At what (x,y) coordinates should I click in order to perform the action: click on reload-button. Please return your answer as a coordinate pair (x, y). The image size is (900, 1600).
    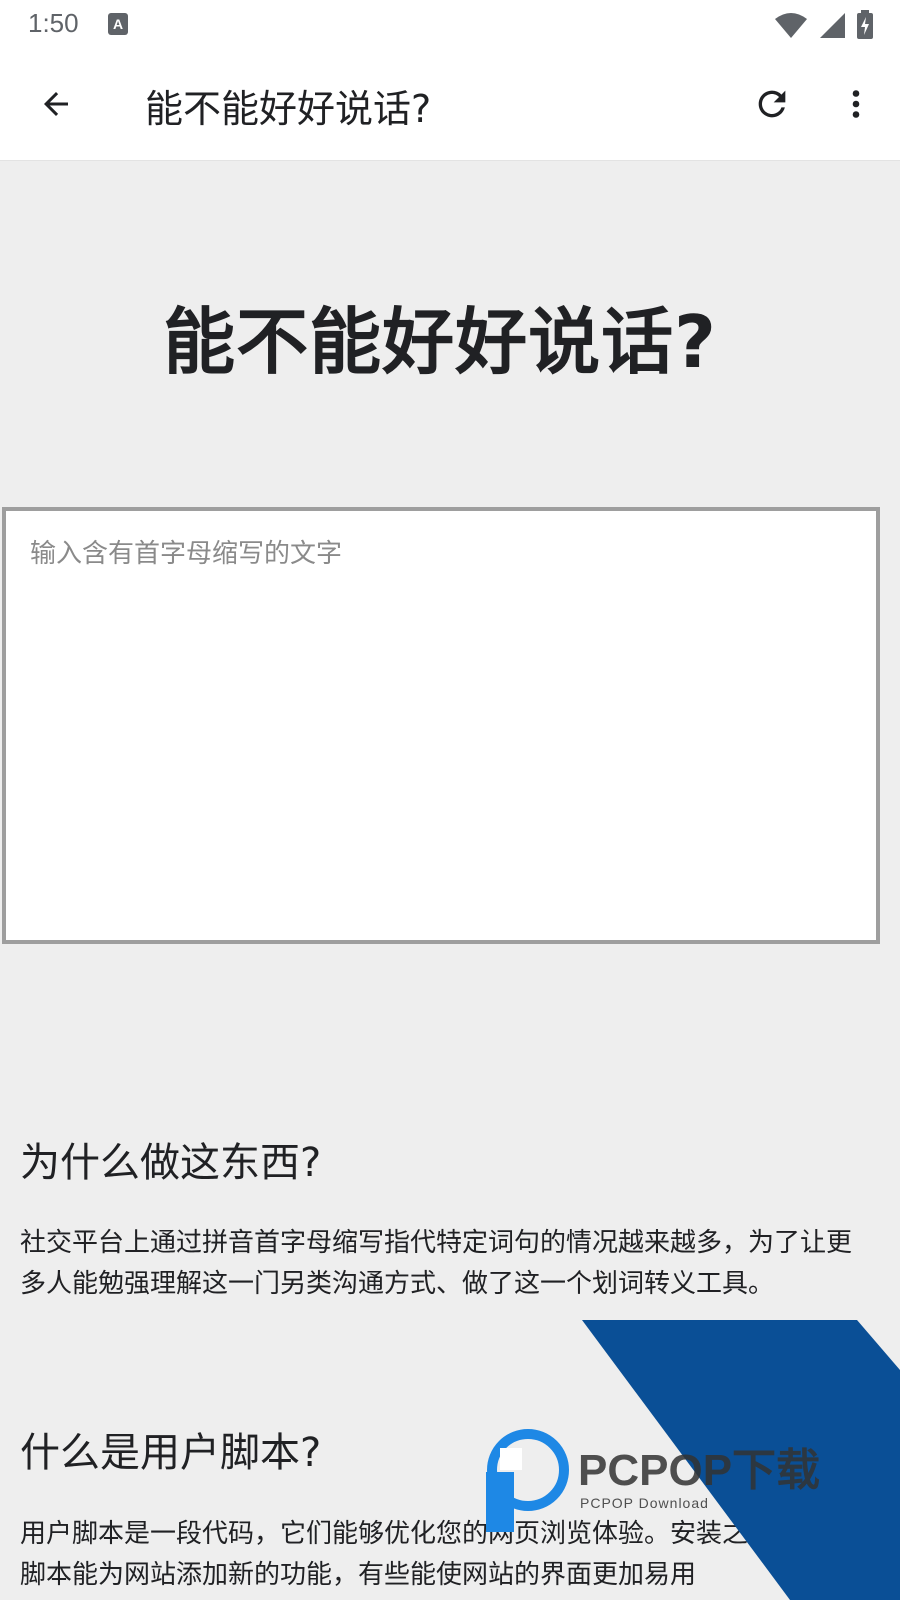
    Looking at the image, I should click on (772, 104).